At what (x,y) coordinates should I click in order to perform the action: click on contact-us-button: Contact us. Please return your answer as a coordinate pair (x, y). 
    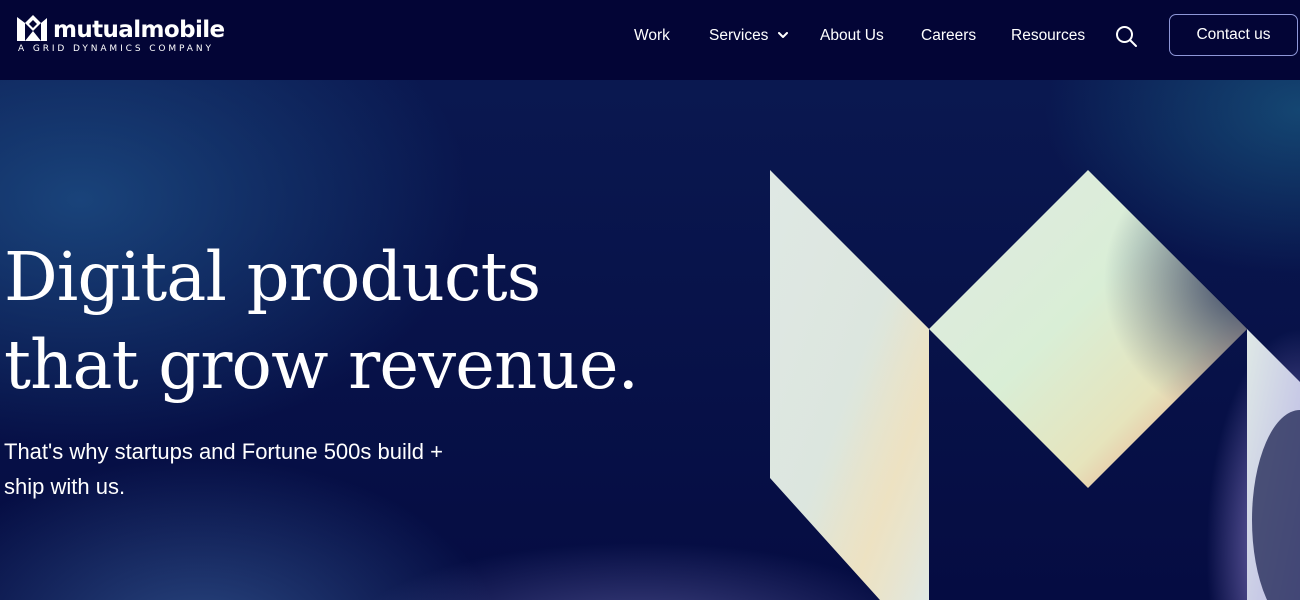
    Looking at the image, I should click on (1233, 35).